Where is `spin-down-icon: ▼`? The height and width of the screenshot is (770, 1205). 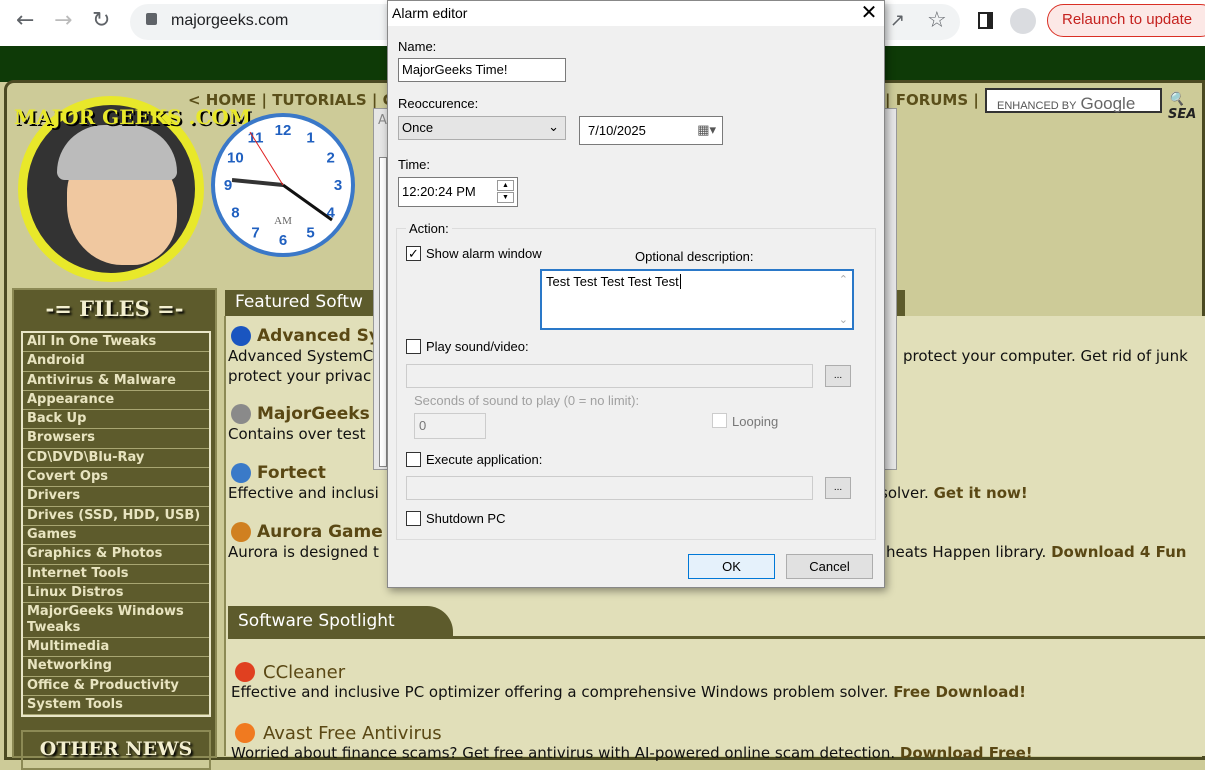 spin-down-icon: ▼ is located at coordinates (505, 197).